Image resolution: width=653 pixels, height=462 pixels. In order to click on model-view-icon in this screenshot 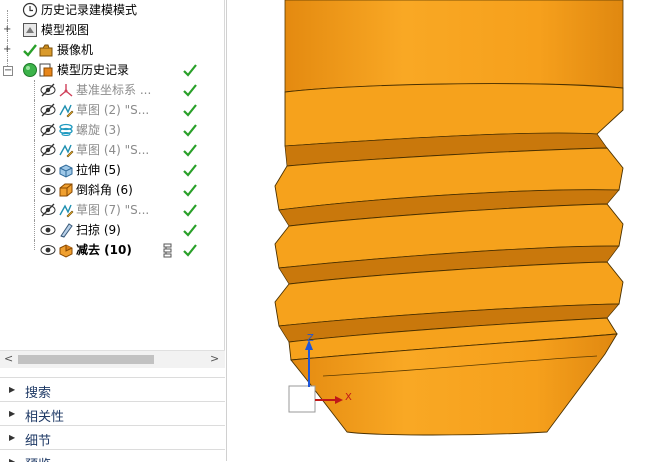, I will do `click(30, 30)`.